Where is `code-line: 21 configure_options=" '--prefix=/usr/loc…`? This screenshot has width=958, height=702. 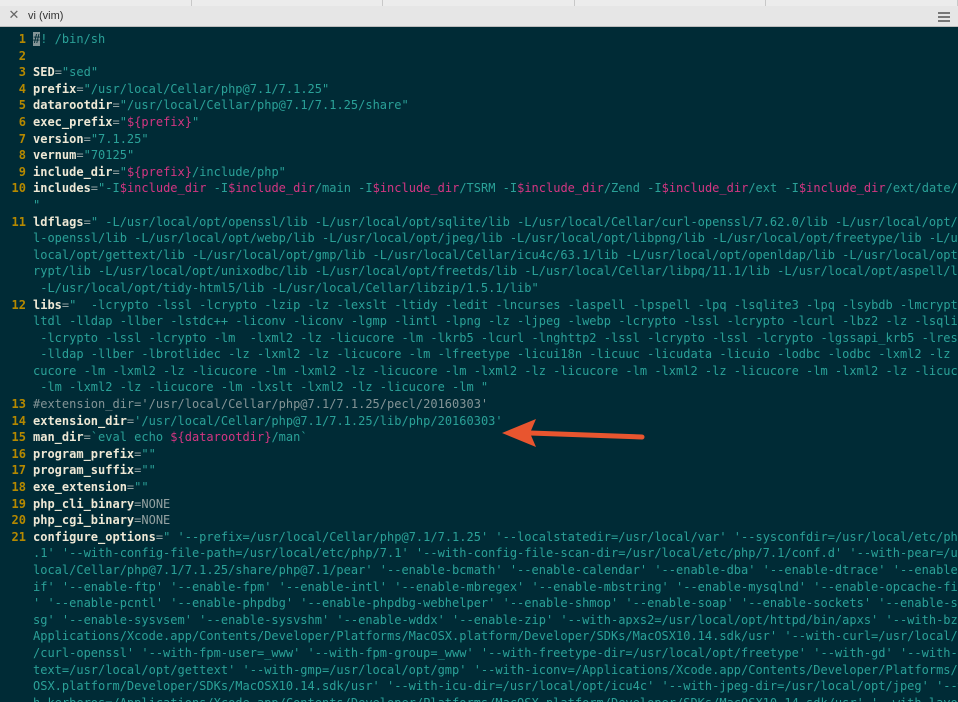
code-line: 21 configure_options=" '--prefix=/usr/loc… is located at coordinates (479, 537).